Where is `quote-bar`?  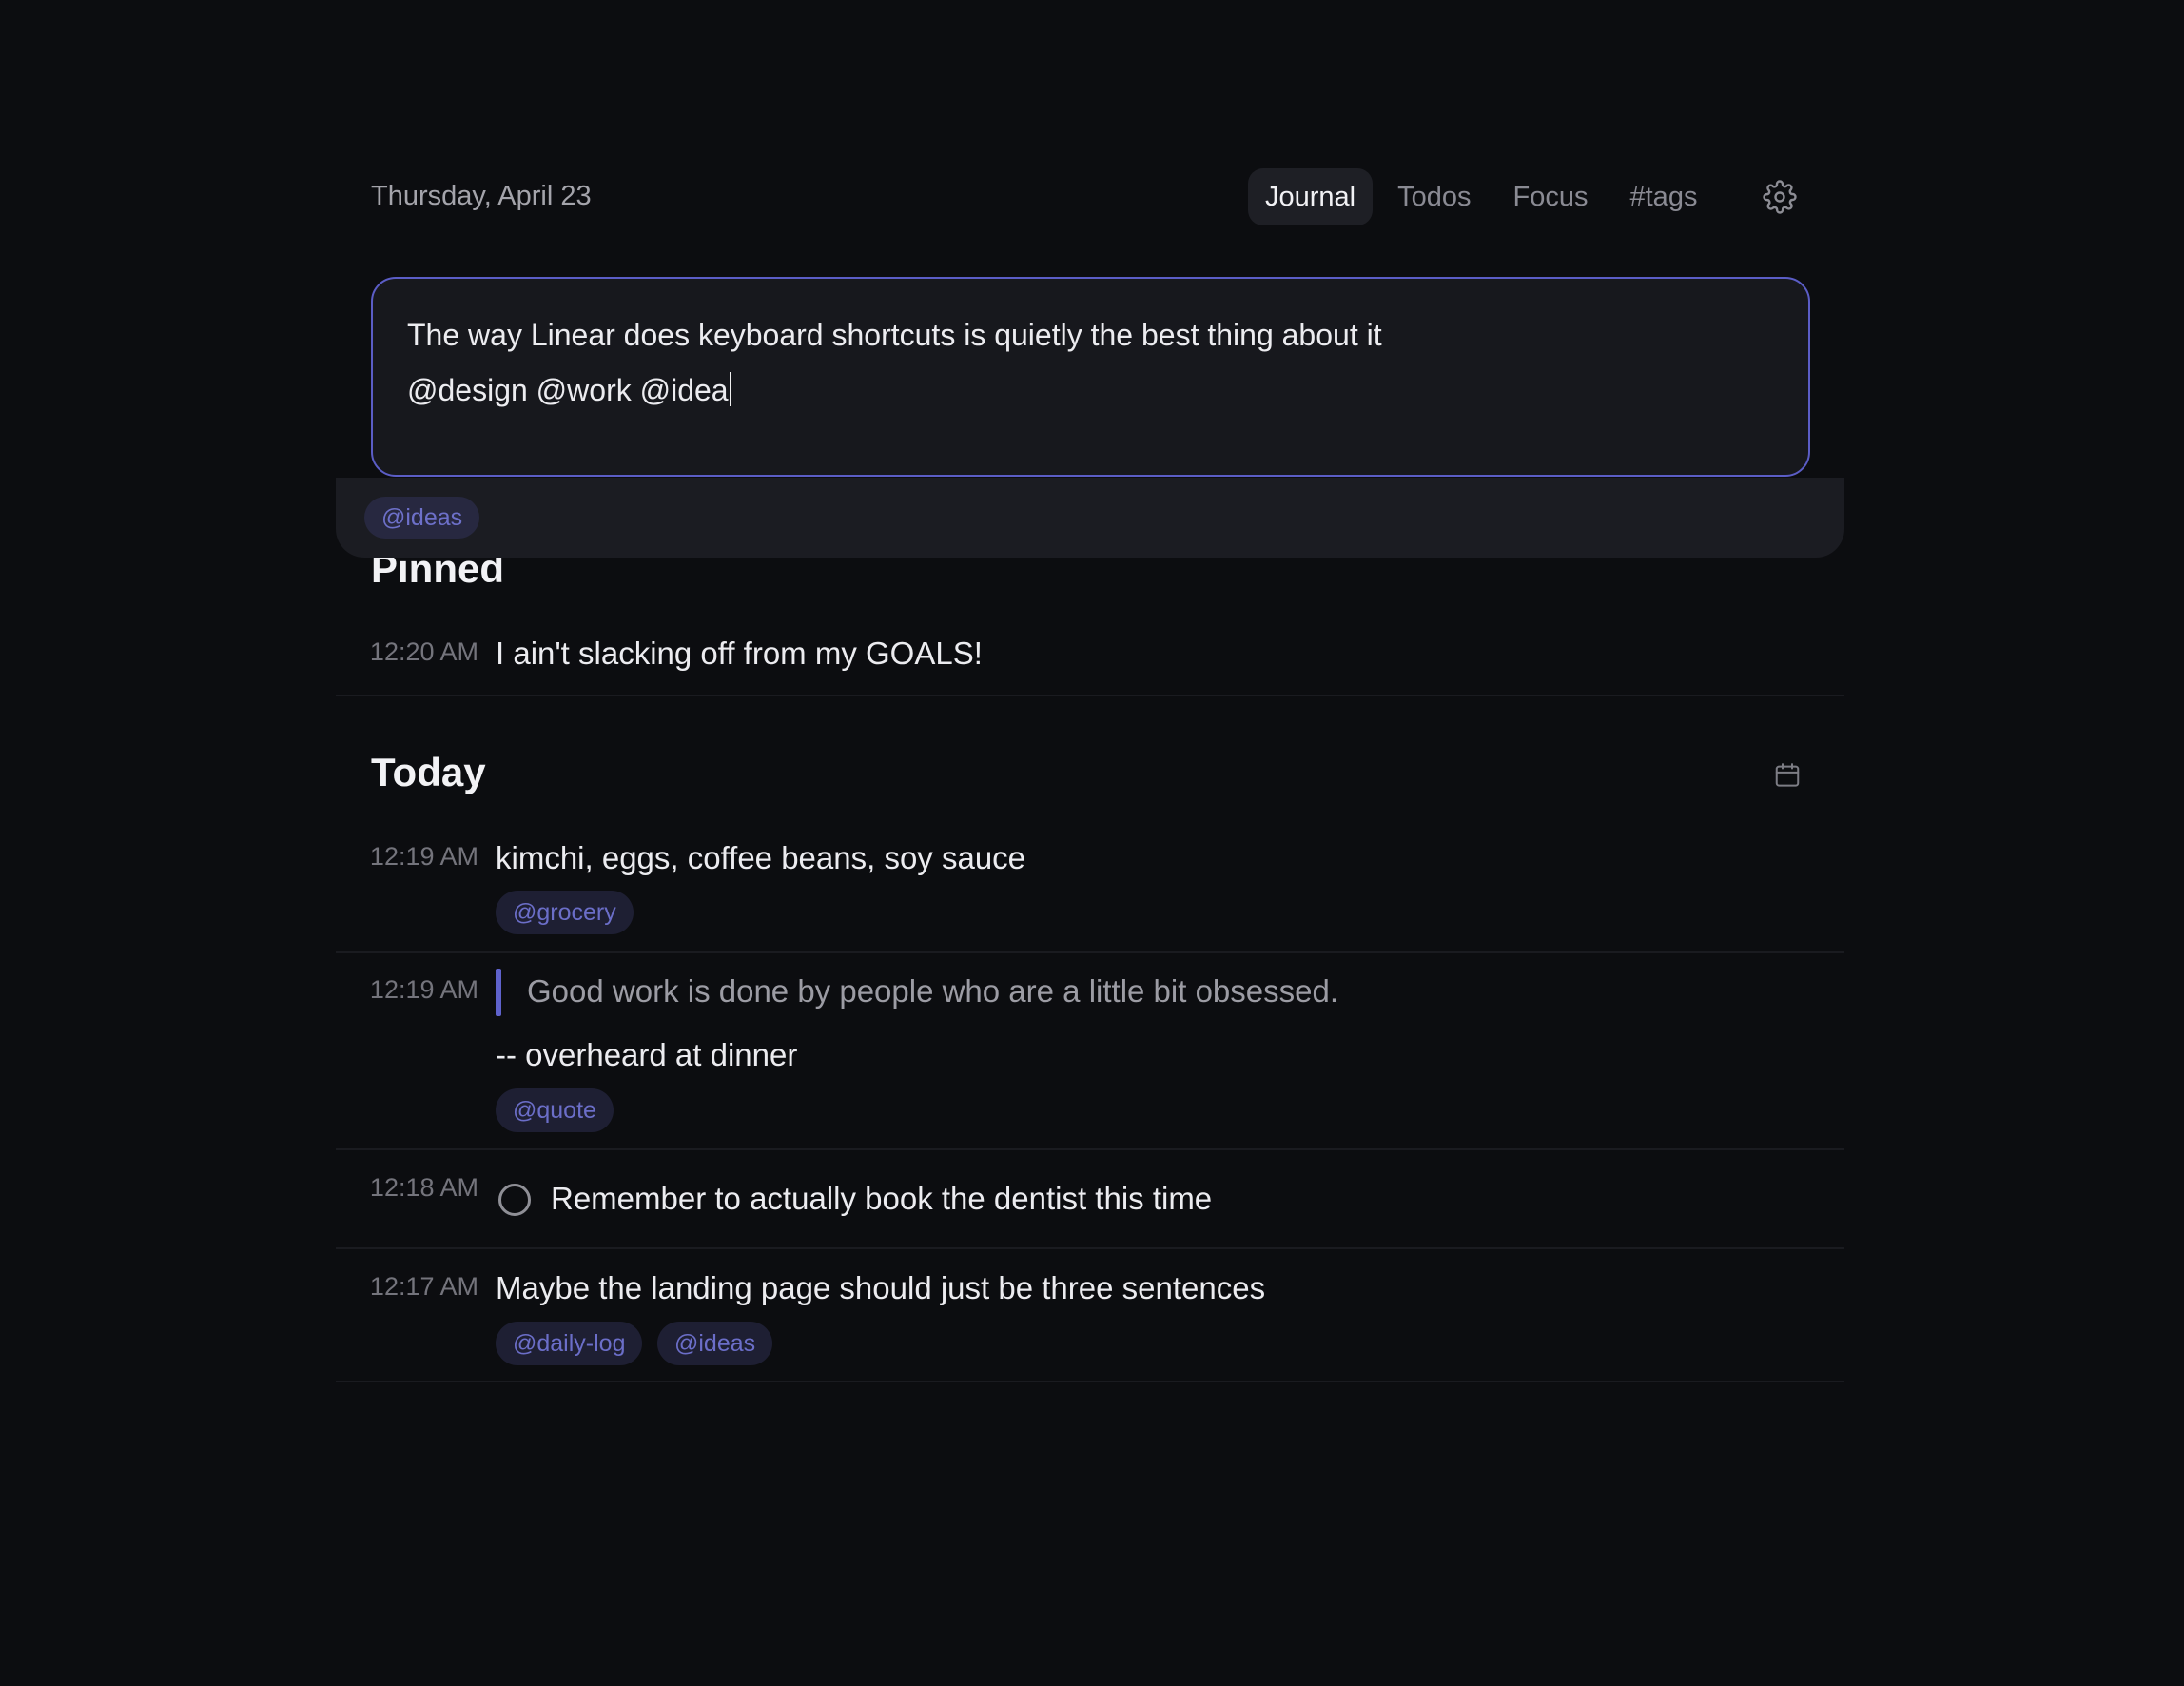 quote-bar is located at coordinates (498, 992).